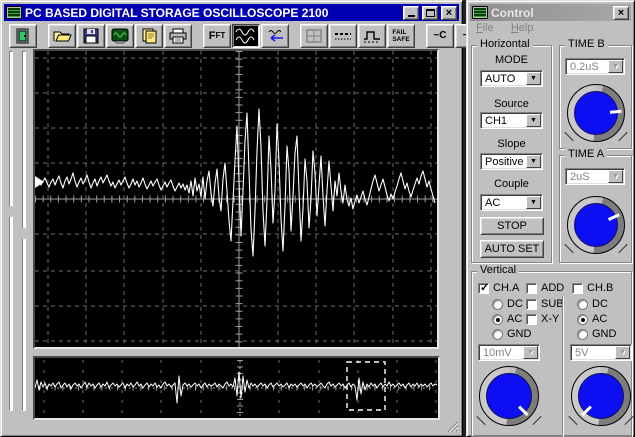  Describe the element at coordinates (577, 288) in the screenshot. I see `chb-checkbox` at that location.